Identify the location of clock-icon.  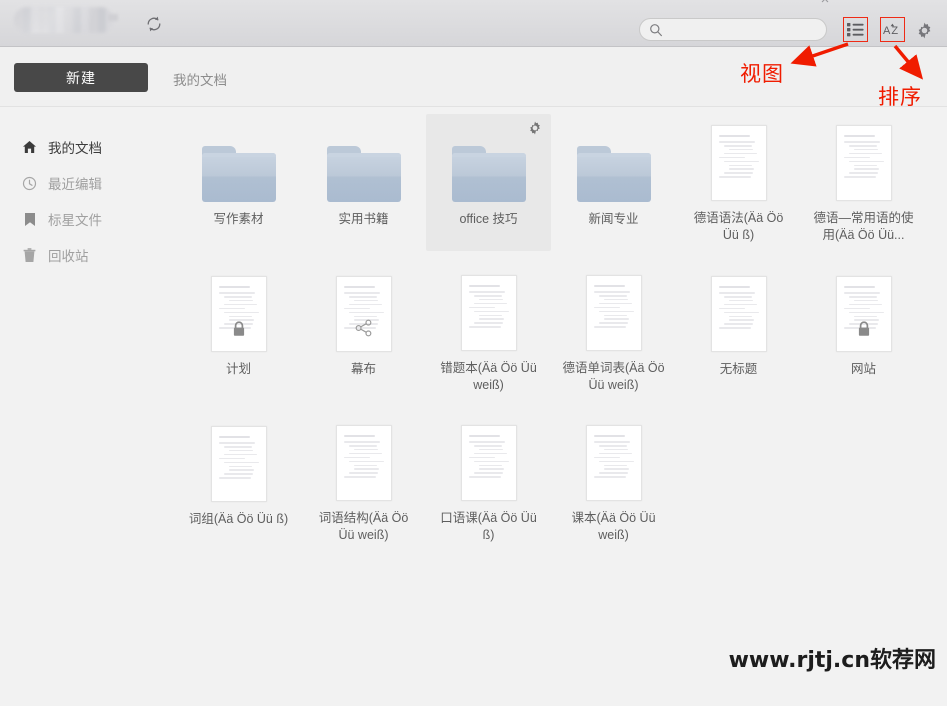
(29, 183).